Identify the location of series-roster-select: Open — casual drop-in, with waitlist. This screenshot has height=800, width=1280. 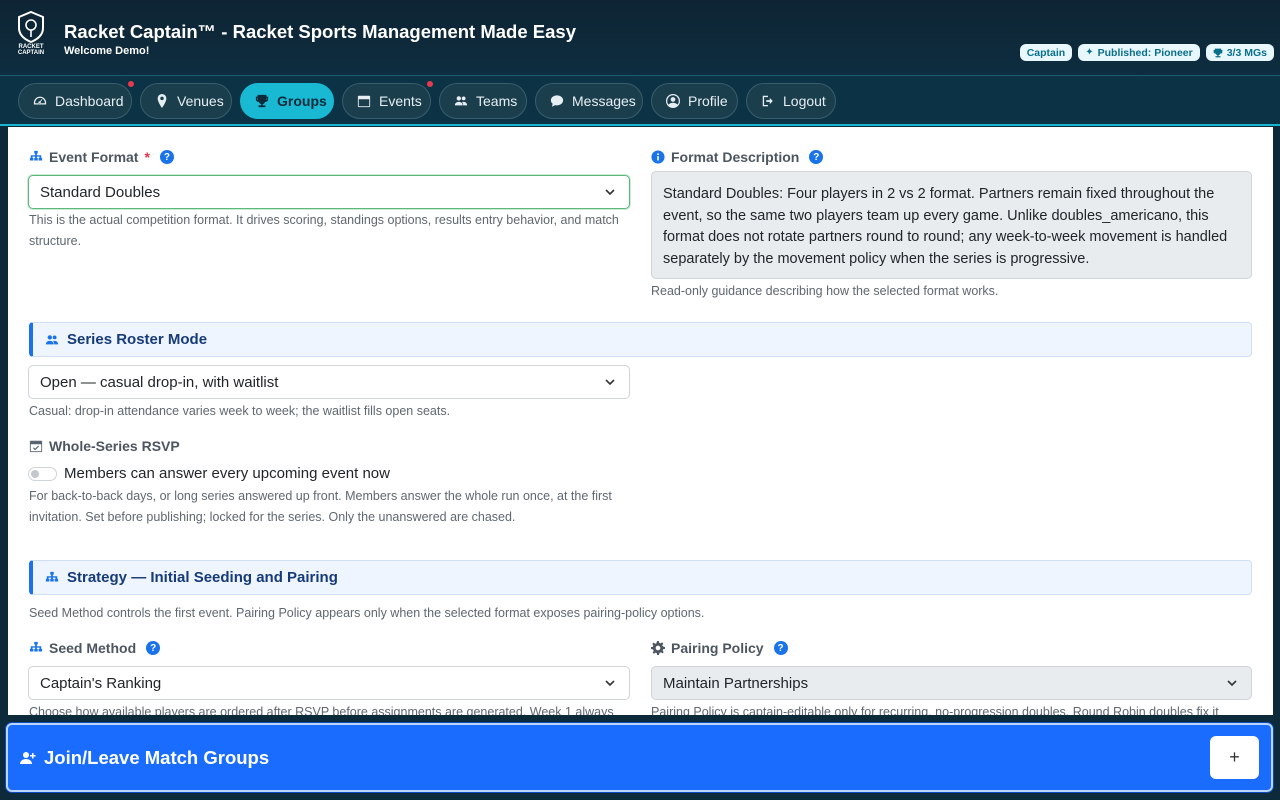
(329, 382).